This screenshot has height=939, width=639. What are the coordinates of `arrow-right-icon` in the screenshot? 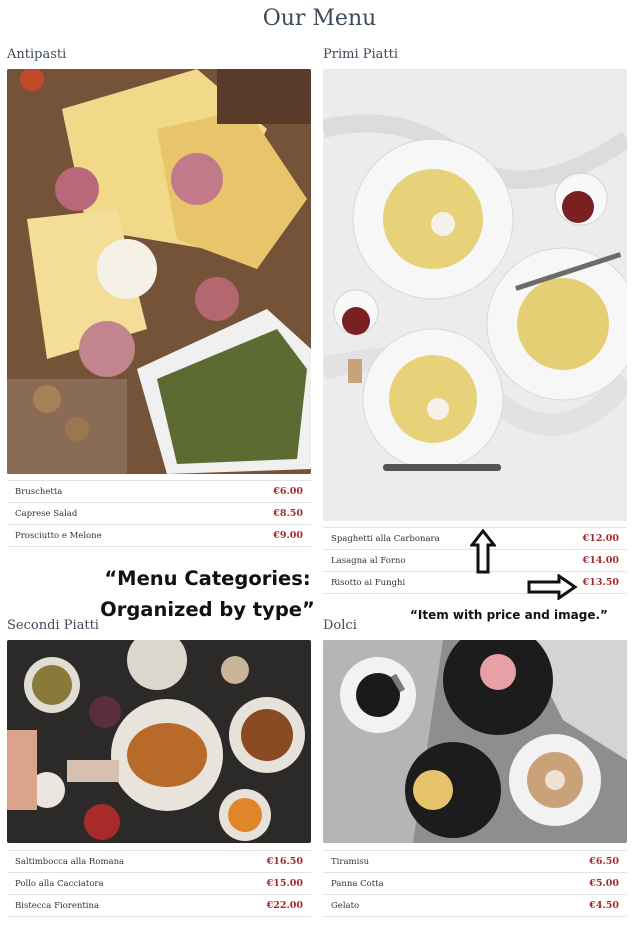 It's located at (552, 587).